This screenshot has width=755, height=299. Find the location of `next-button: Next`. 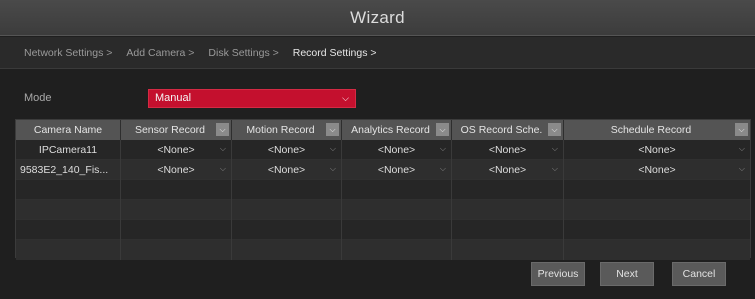

next-button: Next is located at coordinates (627, 274).